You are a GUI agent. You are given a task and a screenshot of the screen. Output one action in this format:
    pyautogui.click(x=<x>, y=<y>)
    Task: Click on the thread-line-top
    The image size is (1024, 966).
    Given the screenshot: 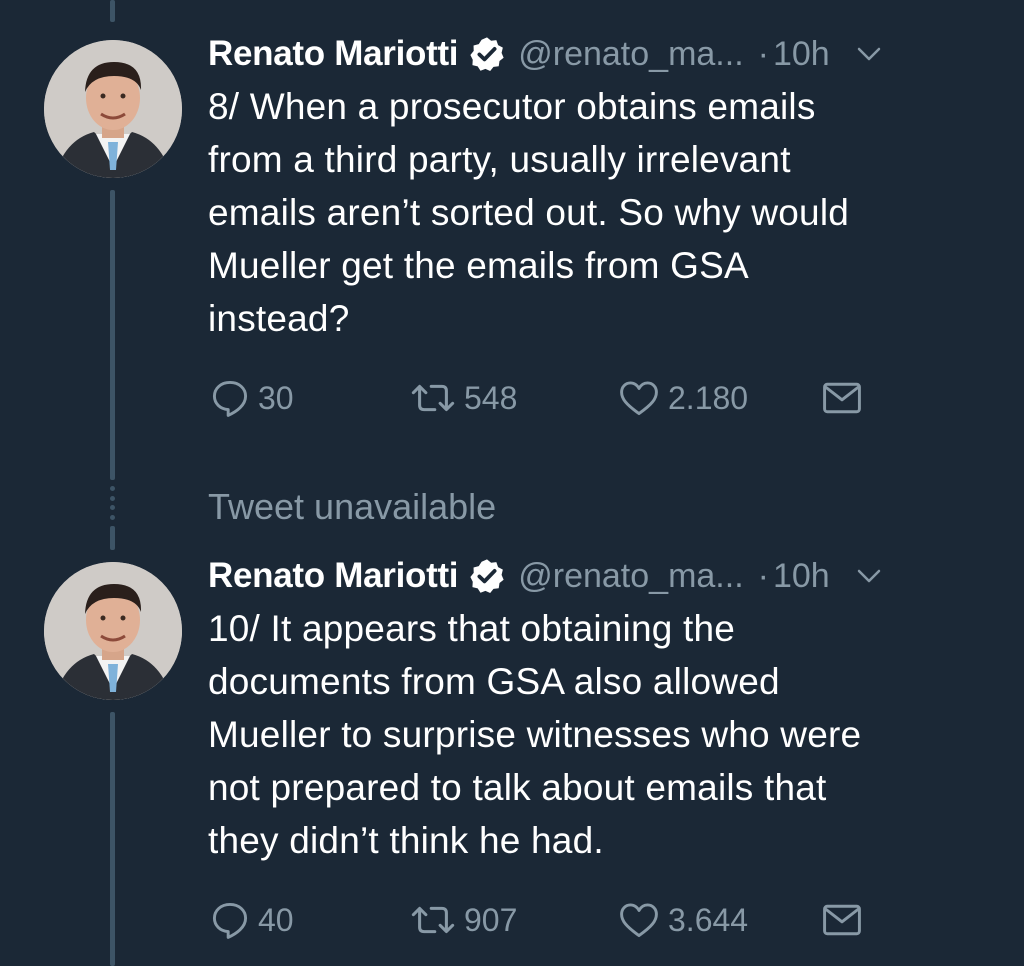 What is the action you would take?
    pyautogui.click(x=112, y=11)
    